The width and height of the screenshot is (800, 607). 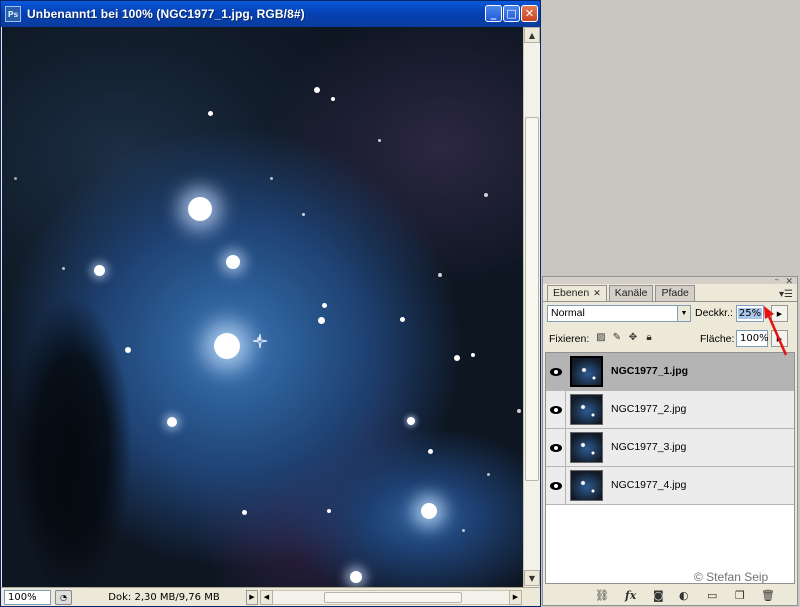 I want to click on tab-close-icon: ✕, so click(x=597, y=293).